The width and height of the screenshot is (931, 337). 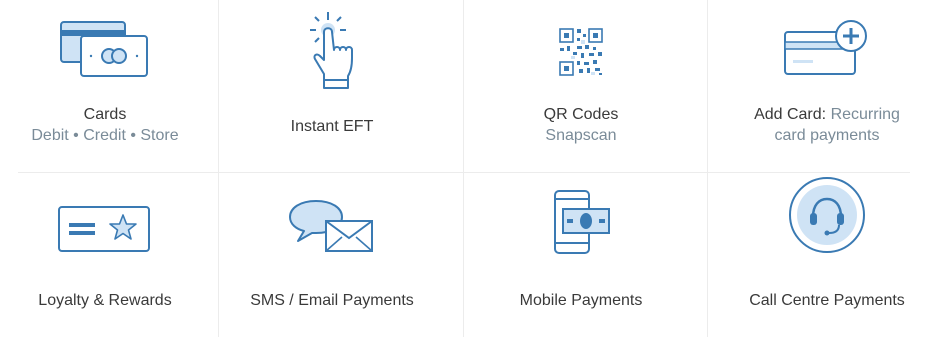 I want to click on tile-add-card: Add Card: Recurring card payments, so click(x=826, y=73).